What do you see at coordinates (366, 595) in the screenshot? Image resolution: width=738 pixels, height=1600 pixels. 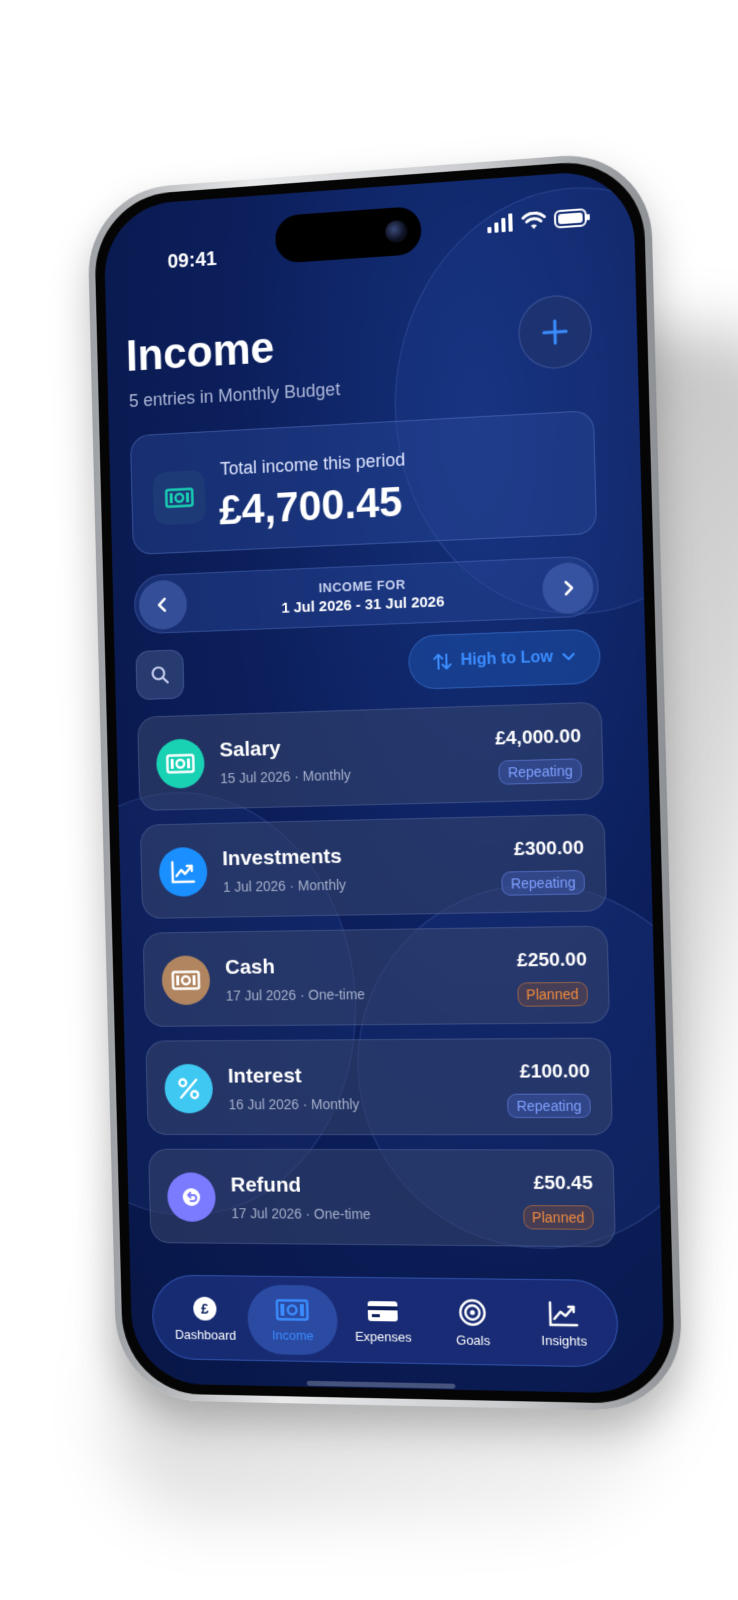 I see `period-selector: INCOME FOR 1 Jul 2026 - 31 Jul 2026` at bounding box center [366, 595].